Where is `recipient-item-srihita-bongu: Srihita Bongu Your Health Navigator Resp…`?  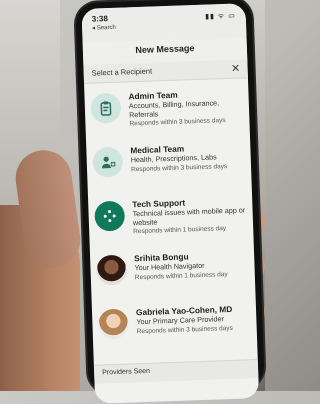 recipient-item-srihita-bongu: Srihita Bongu Your Health Navigator Resp… is located at coordinates (173, 272).